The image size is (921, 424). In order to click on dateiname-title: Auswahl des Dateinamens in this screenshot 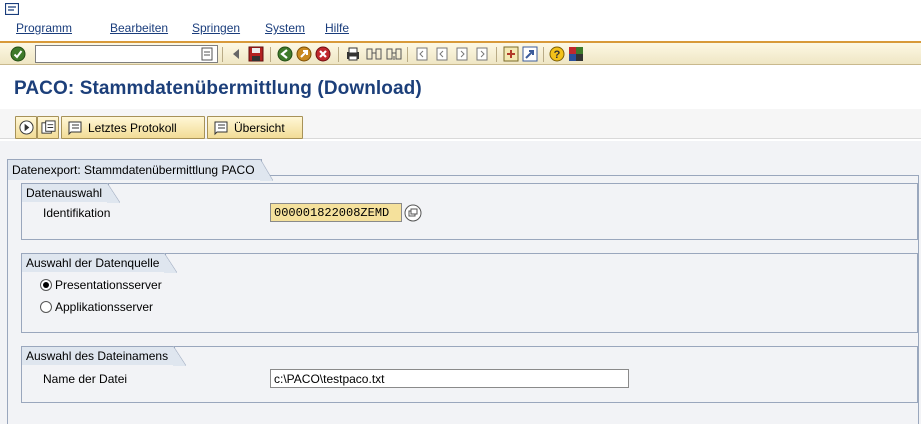, I will do `click(104, 356)`.